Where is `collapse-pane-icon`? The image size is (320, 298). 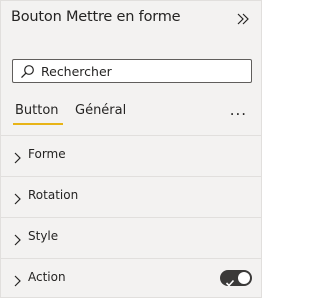
collapse-pane-icon is located at coordinates (244, 19).